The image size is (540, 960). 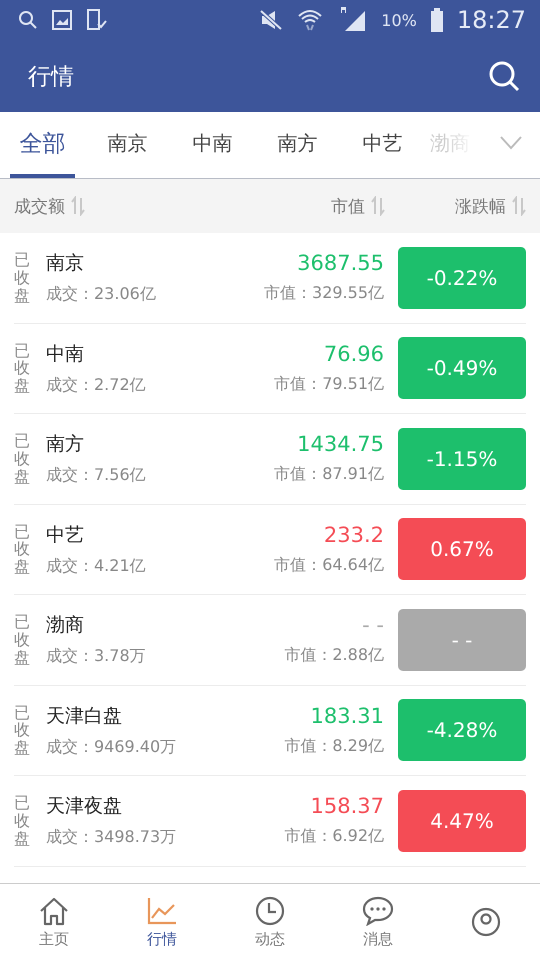 What do you see at coordinates (378, 911) in the screenshot?
I see `chat-bubble-icon` at bounding box center [378, 911].